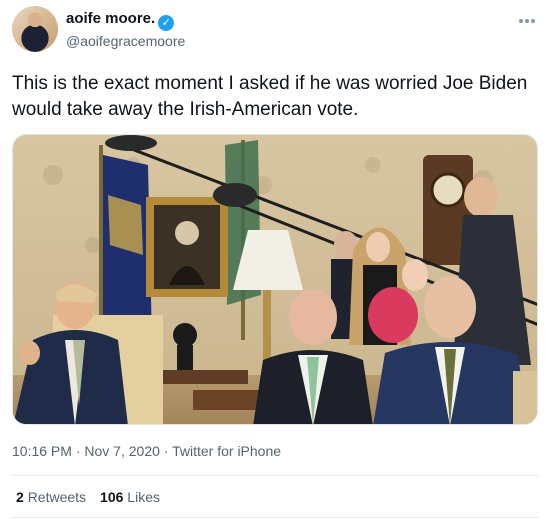  What do you see at coordinates (42, 451) in the screenshot?
I see `tweet-time: 10:16 PM` at bounding box center [42, 451].